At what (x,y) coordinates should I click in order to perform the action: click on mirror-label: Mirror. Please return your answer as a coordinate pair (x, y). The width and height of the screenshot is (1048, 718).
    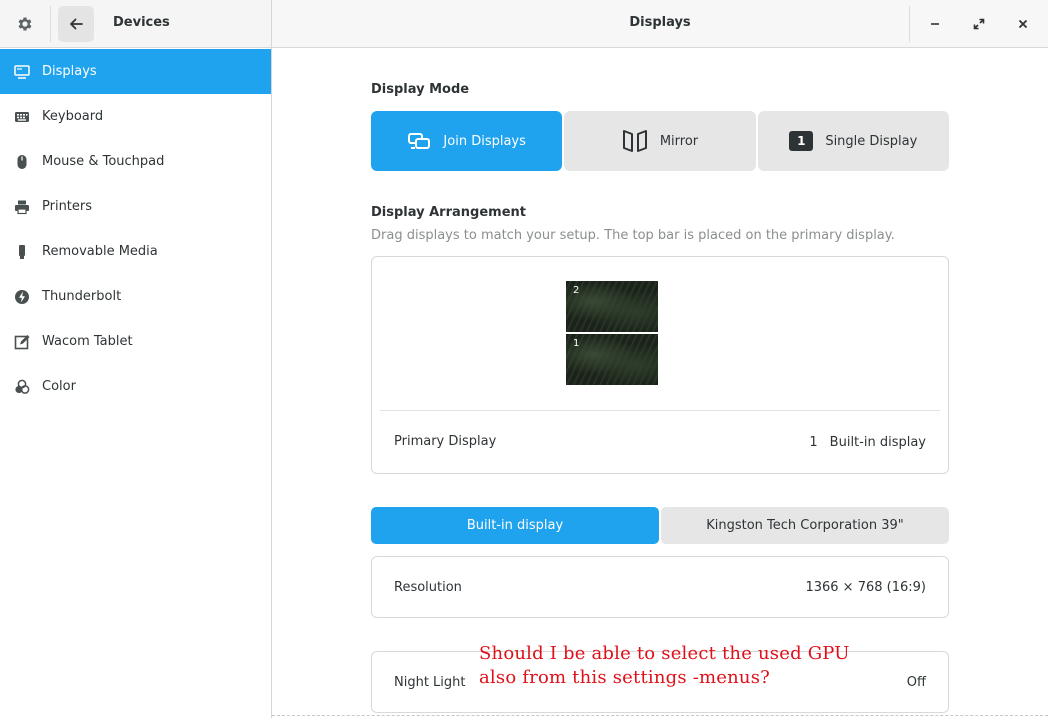
    Looking at the image, I should click on (679, 141).